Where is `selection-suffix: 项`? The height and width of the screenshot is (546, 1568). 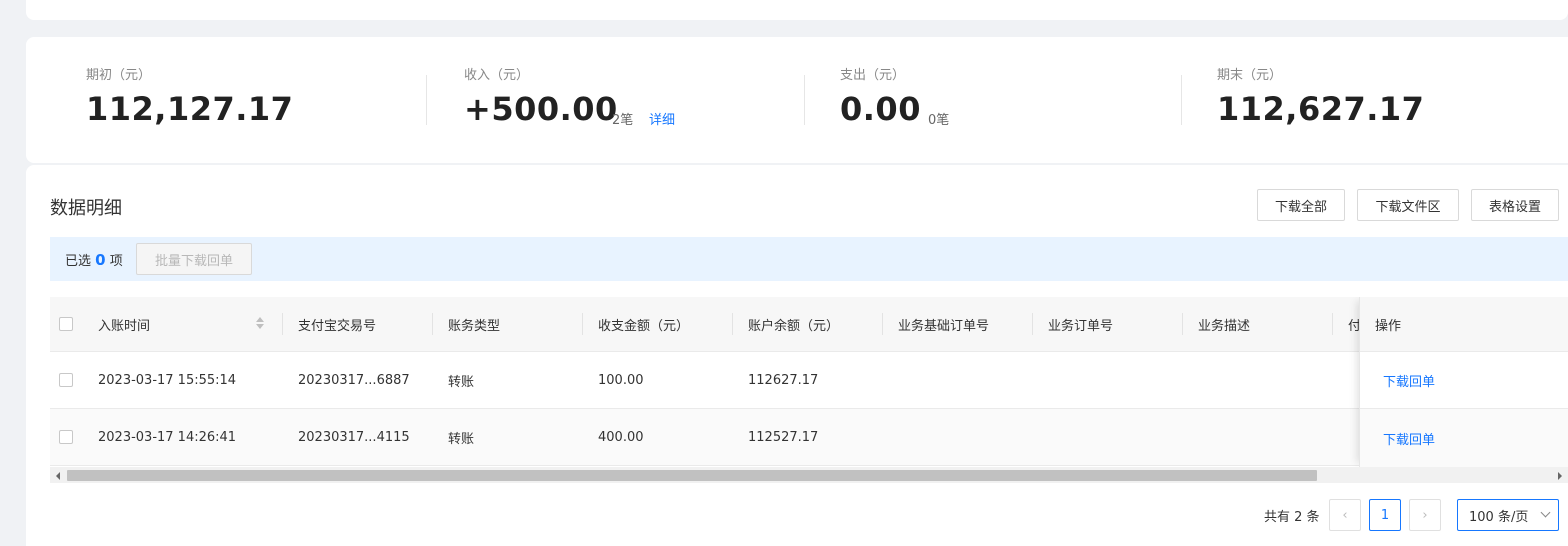 selection-suffix: 项 is located at coordinates (116, 261).